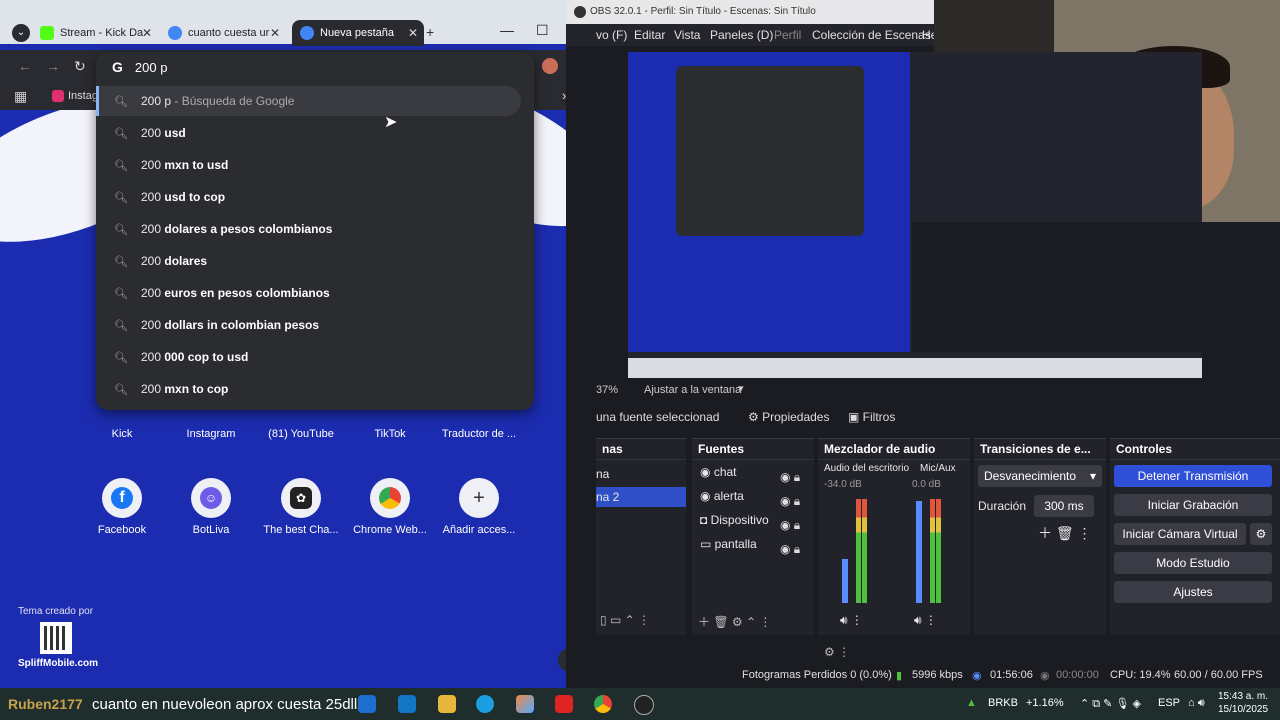  I want to click on suggestion-item: 🔍︎ 200 usd to cop, so click(315, 197).